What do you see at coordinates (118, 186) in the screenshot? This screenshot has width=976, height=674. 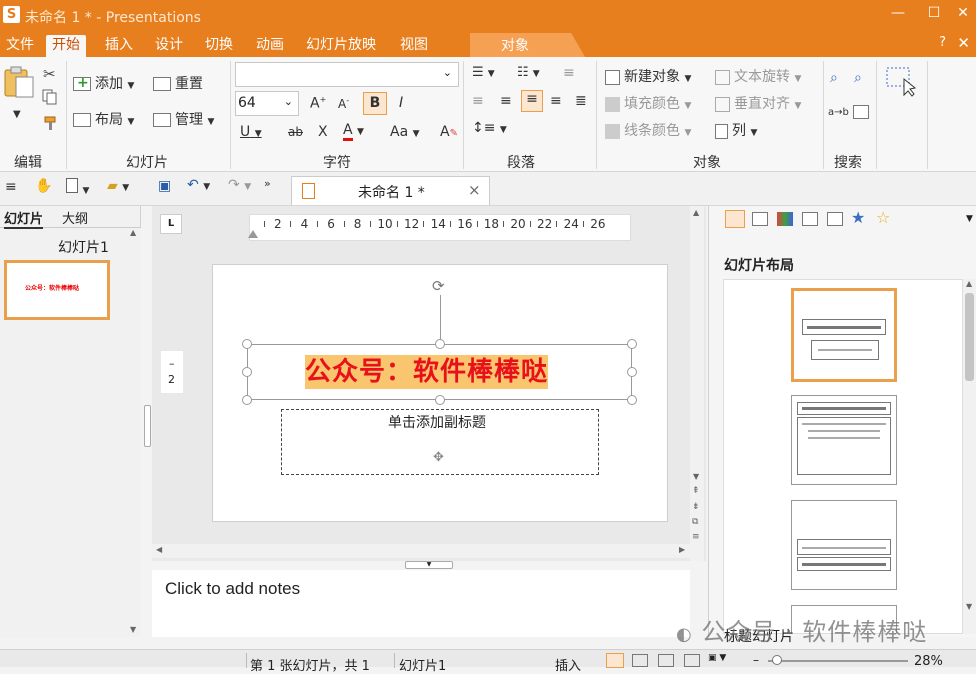 I see `open-folder-icon: ▰ ▼` at bounding box center [118, 186].